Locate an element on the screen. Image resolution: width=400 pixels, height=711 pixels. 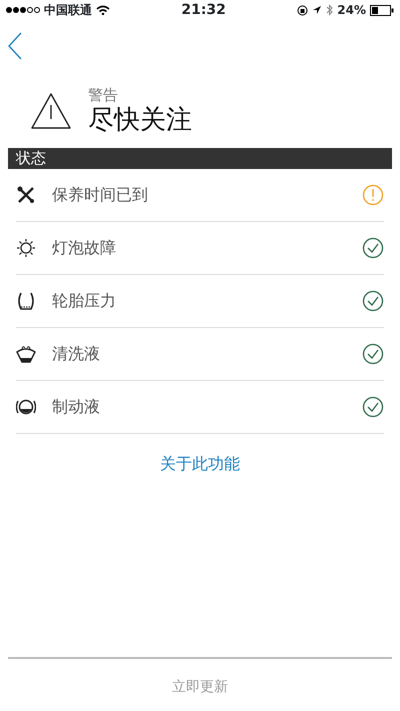
location-icon is located at coordinates (317, 10).